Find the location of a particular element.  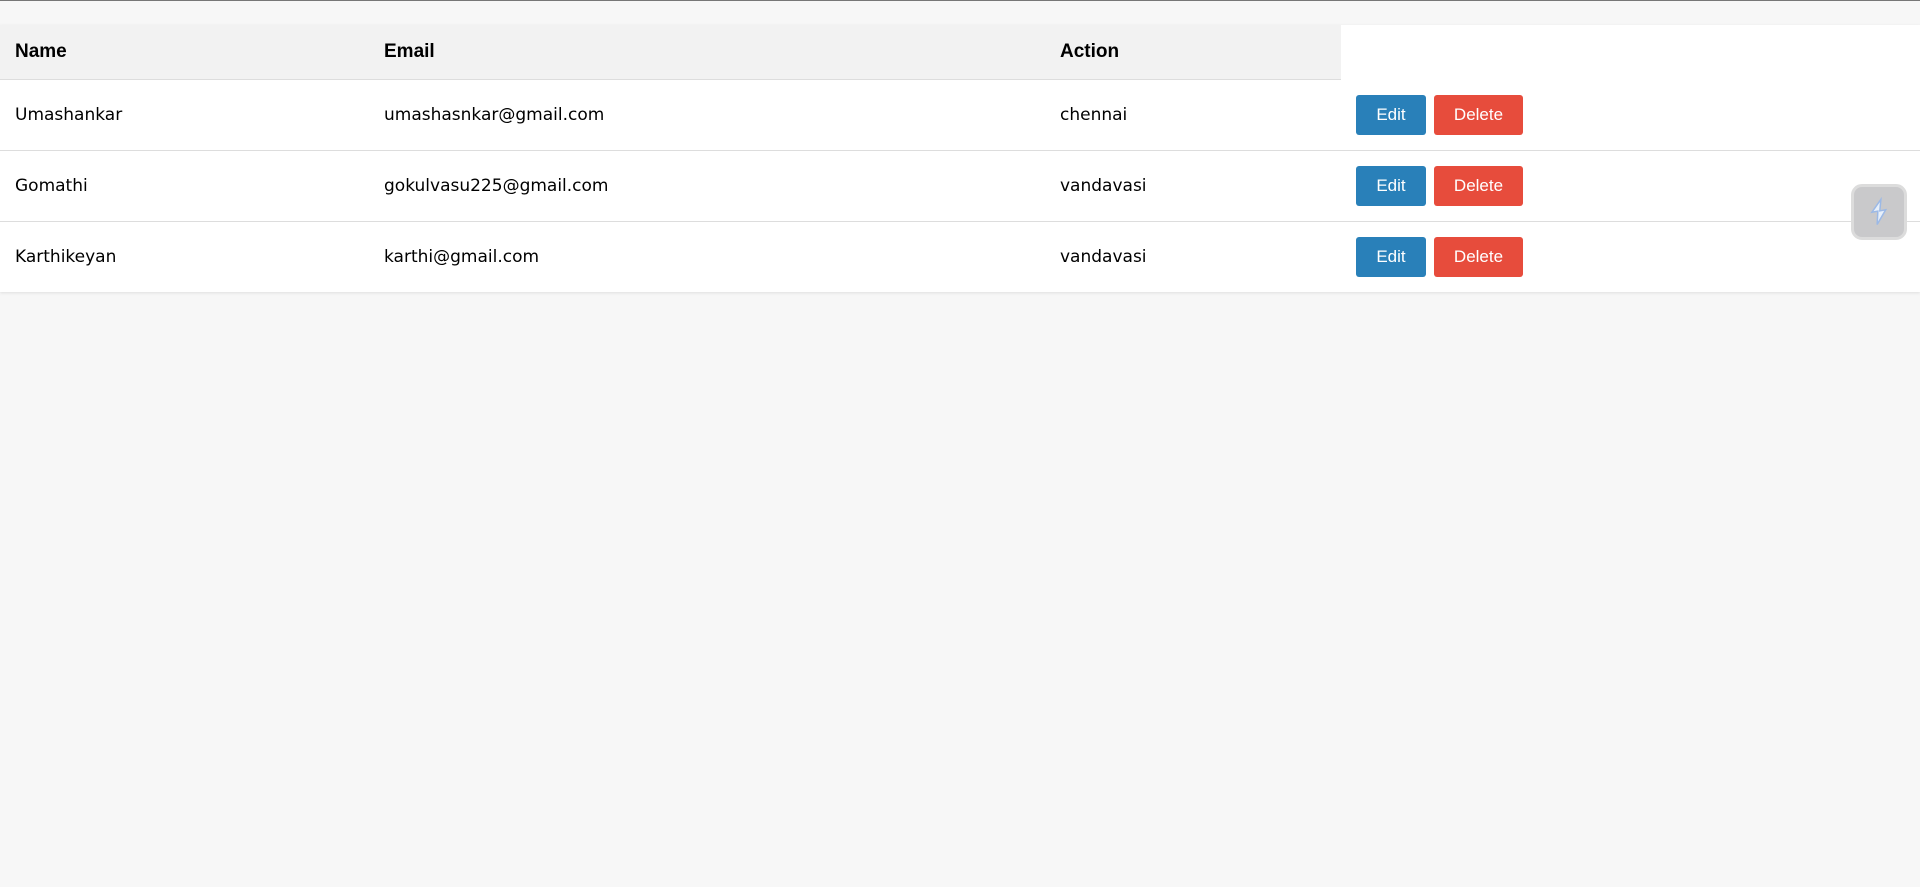

cell-name: Umashankar is located at coordinates (184, 115).